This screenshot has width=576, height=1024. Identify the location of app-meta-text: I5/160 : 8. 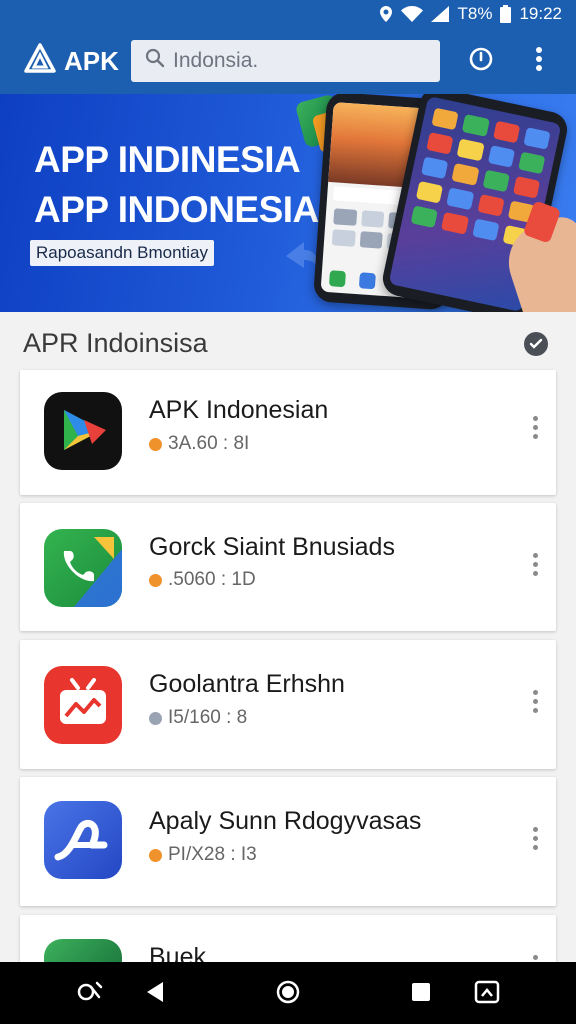
(208, 717).